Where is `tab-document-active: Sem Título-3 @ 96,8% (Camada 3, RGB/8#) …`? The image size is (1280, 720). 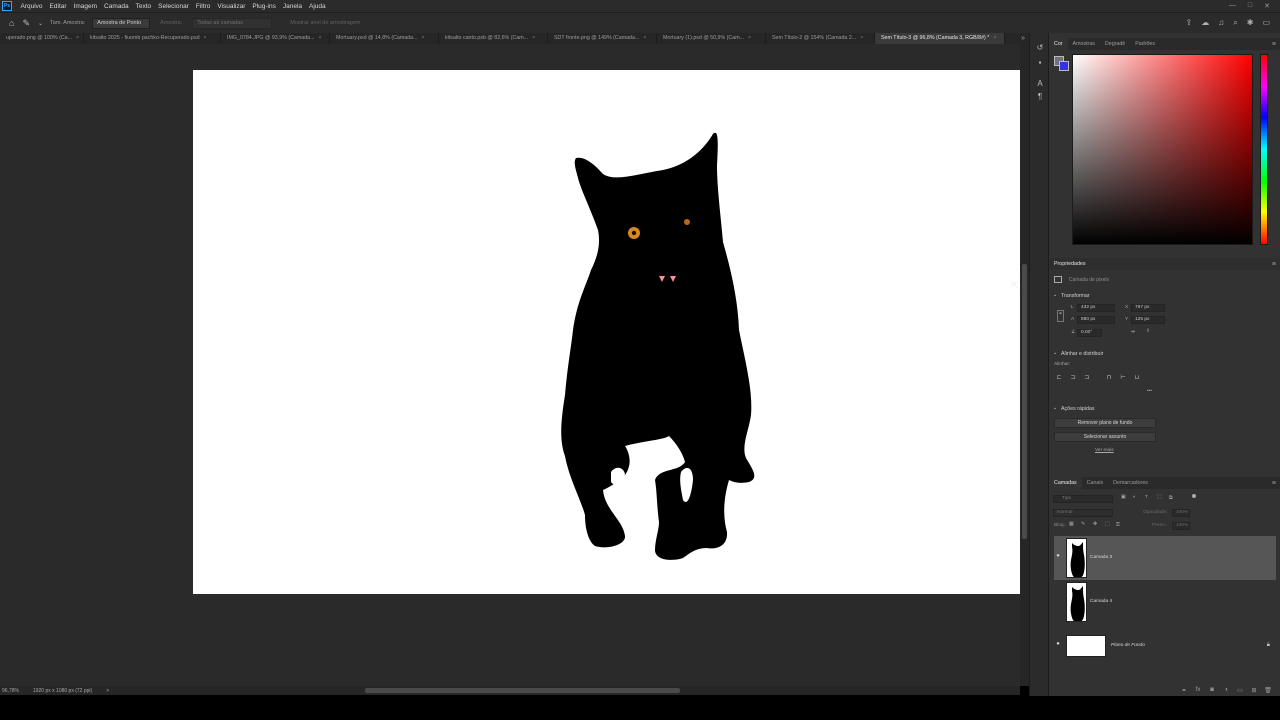
tab-document-active: Sem Título-3 @ 96,8% (Camada 3, RGB/8#) … is located at coordinates (940, 38).